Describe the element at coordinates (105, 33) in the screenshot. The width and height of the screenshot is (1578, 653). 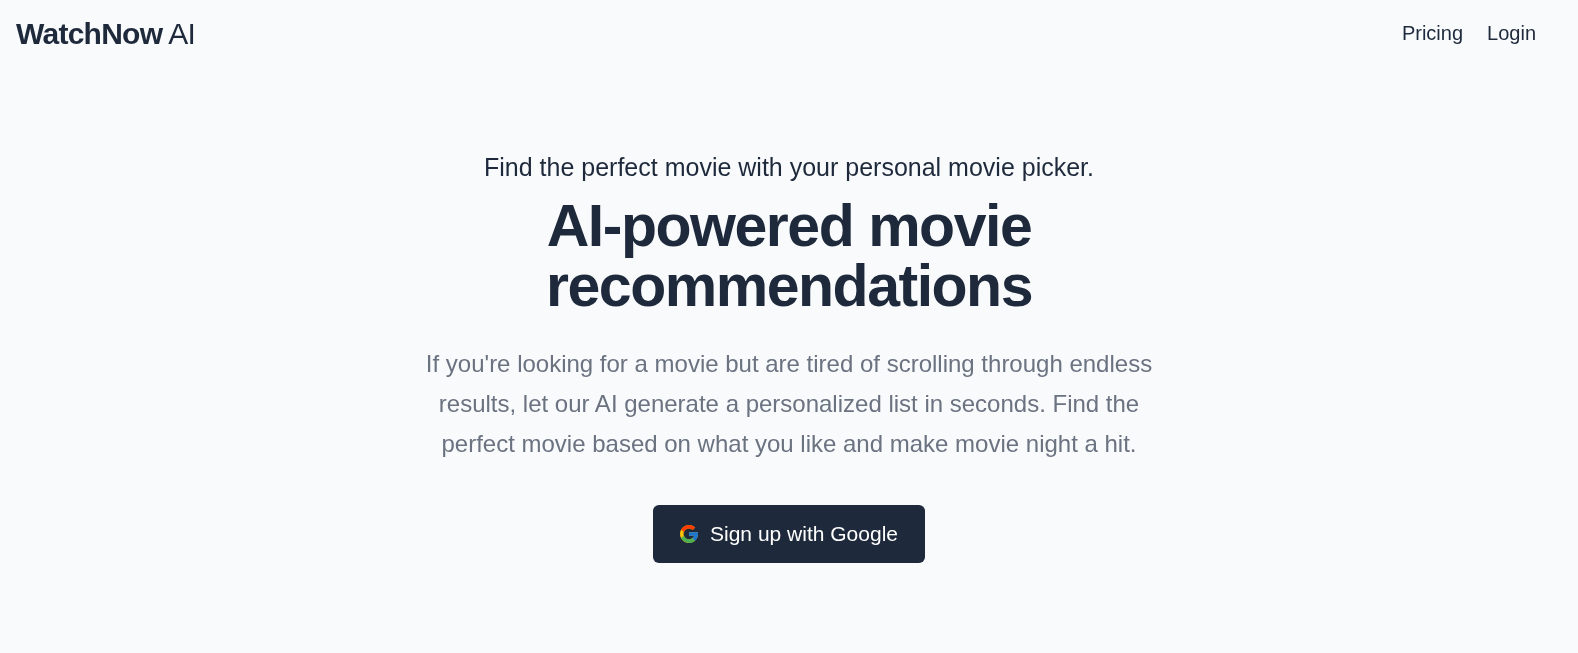
I see `logo: WatchNow AI` at that location.